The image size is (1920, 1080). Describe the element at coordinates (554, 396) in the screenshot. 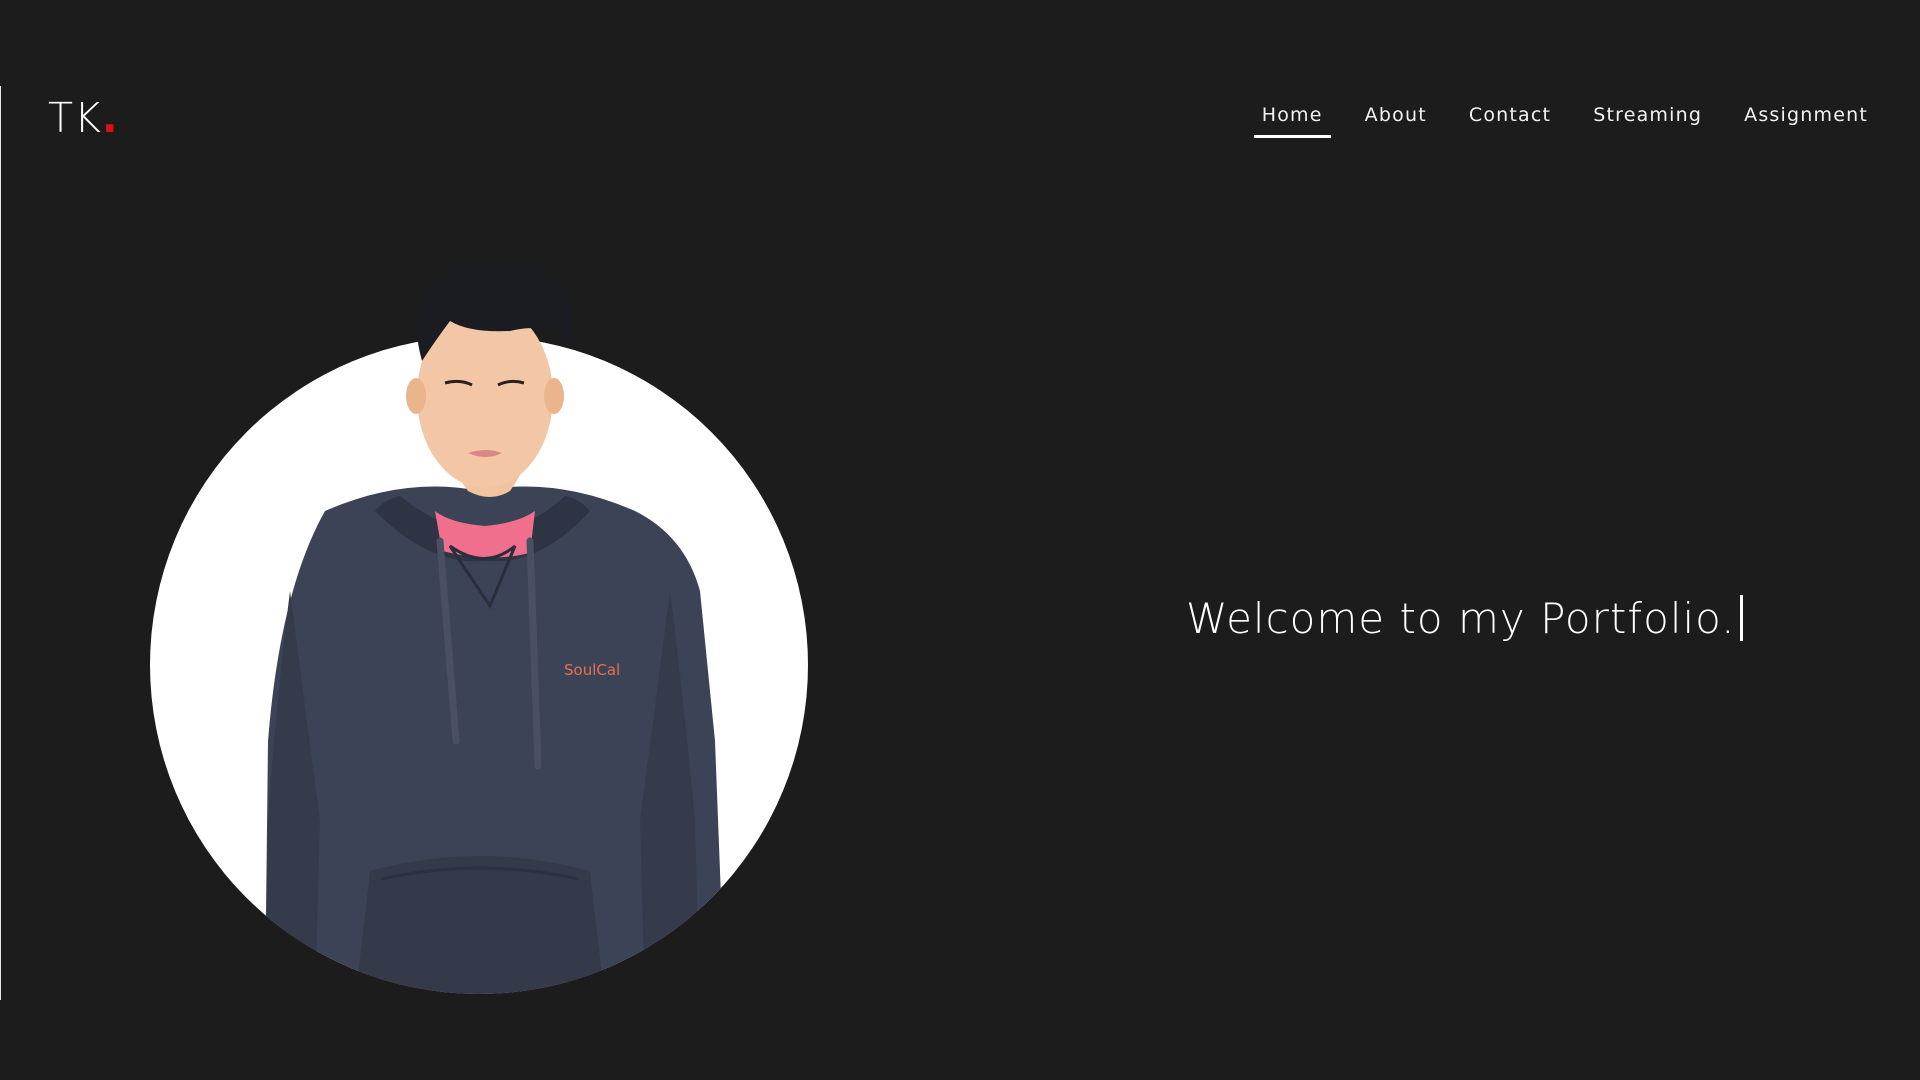

I see `person-ear-right` at that location.